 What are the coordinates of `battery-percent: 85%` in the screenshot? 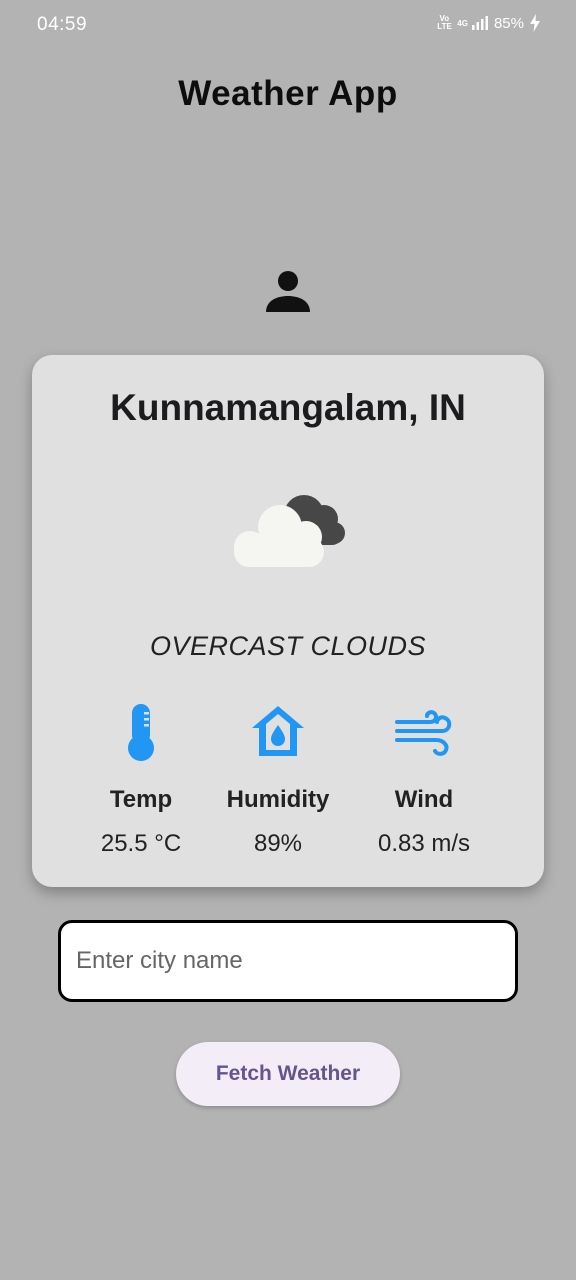 It's located at (508, 23).